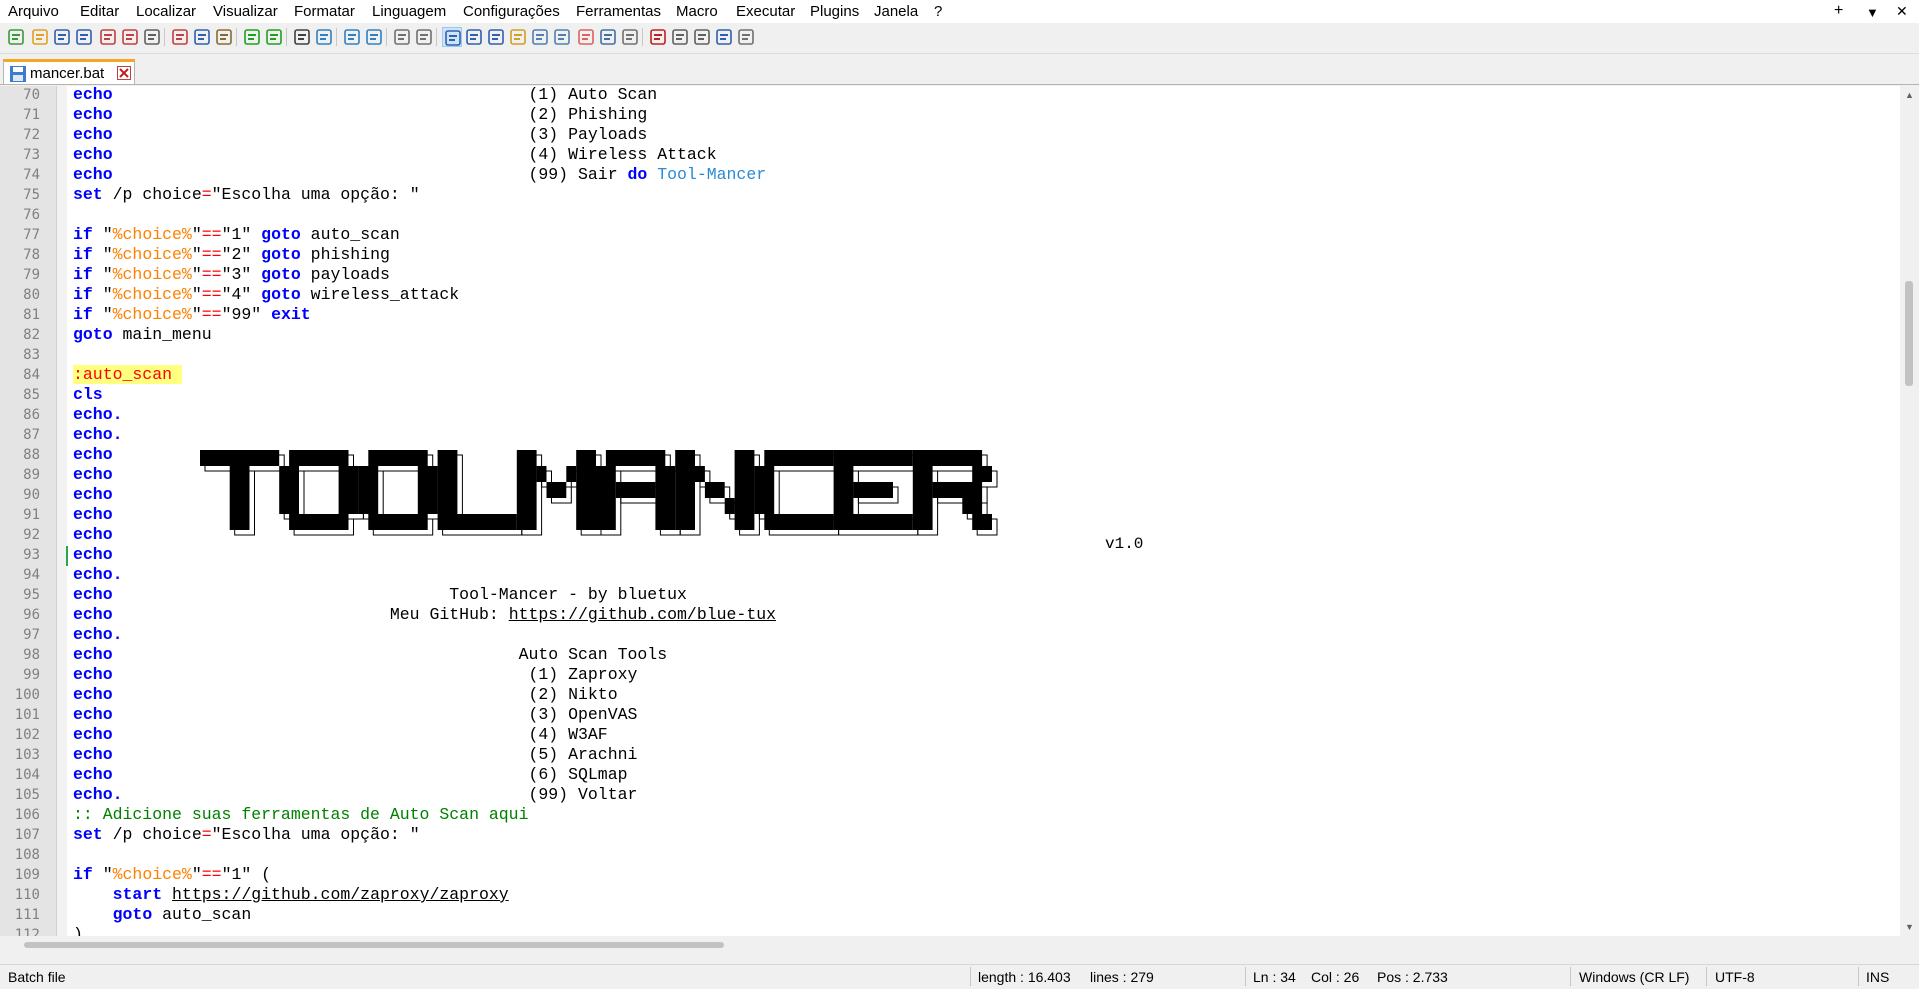  Describe the element at coordinates (586, 37) in the screenshot. I see `folder-workspace-icon` at that location.